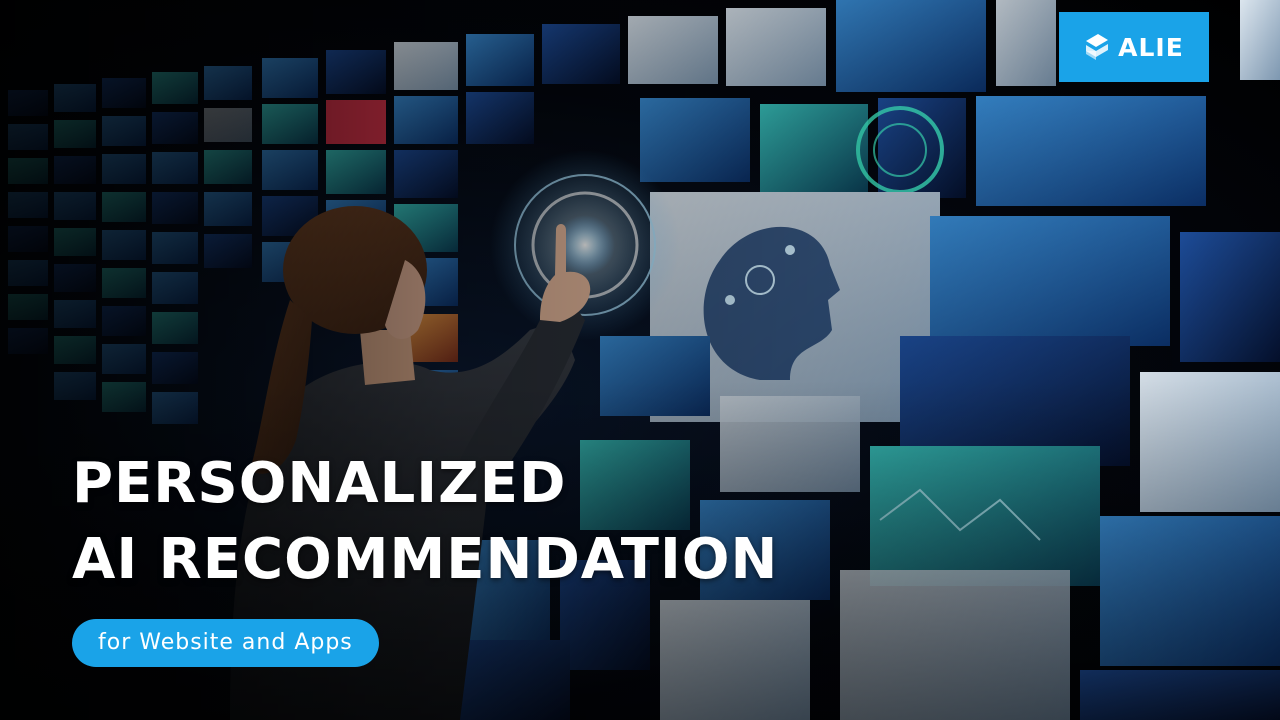  What do you see at coordinates (225, 643) in the screenshot?
I see `subtitle-pill: for Website and Apps` at bounding box center [225, 643].